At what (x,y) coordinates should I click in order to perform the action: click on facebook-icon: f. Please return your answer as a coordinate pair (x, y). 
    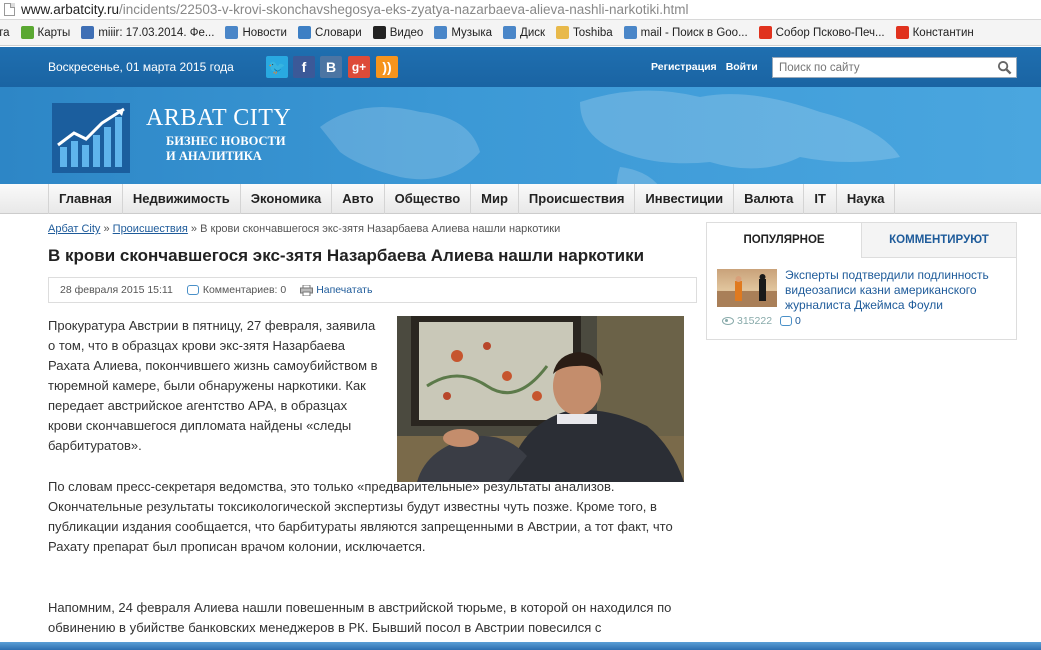
    Looking at the image, I should click on (304, 67).